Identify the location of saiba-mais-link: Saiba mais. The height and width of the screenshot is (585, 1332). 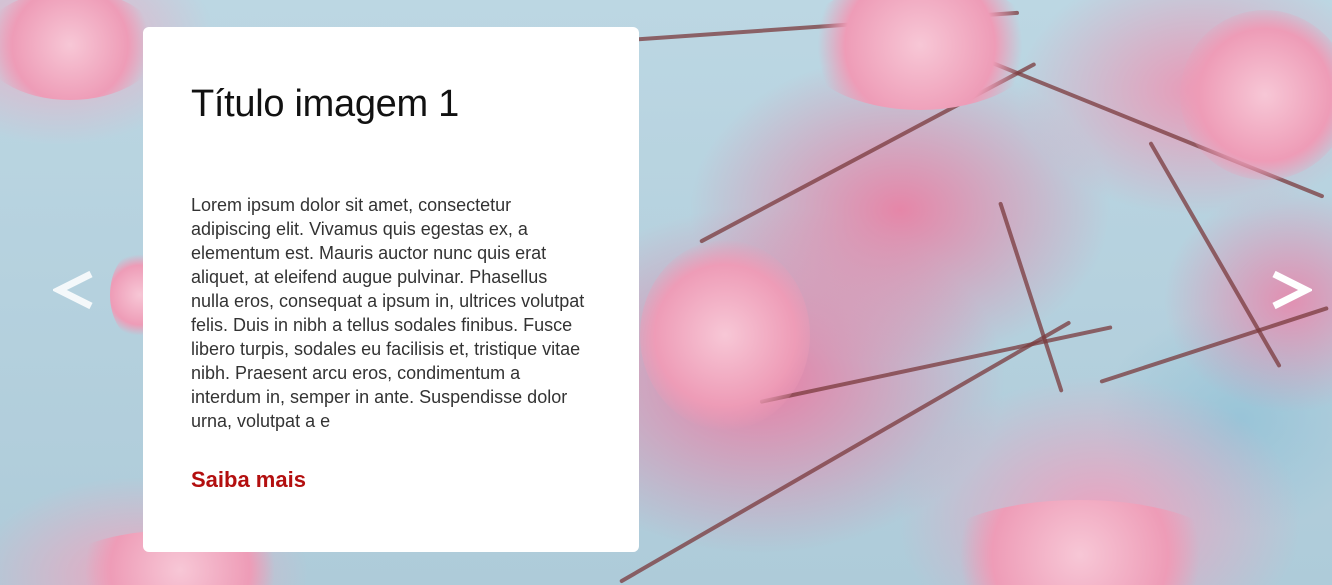
(248, 480).